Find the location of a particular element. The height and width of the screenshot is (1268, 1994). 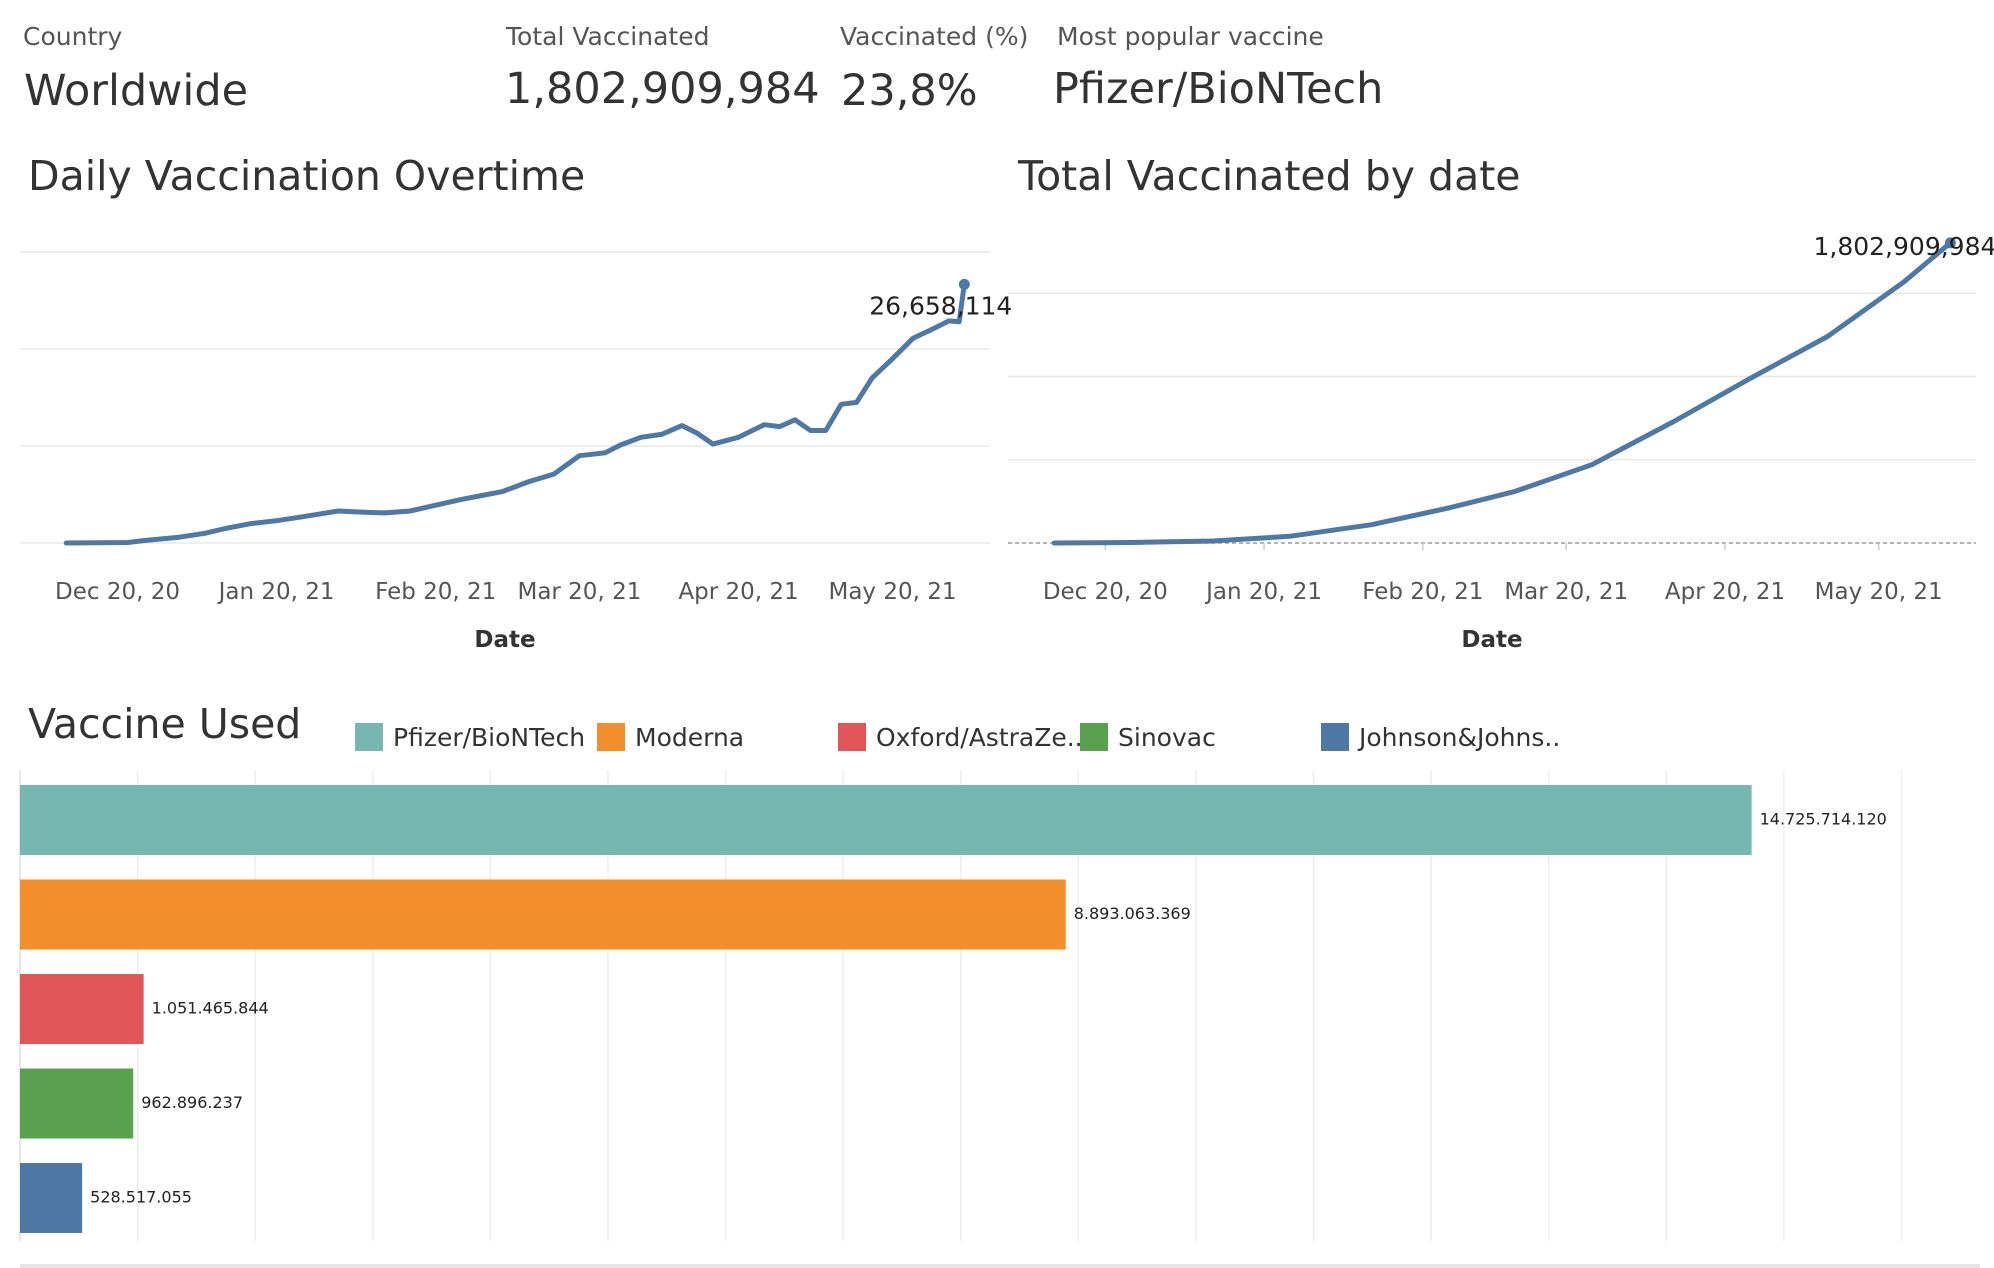

bar-pfizer is located at coordinates (886, 820).